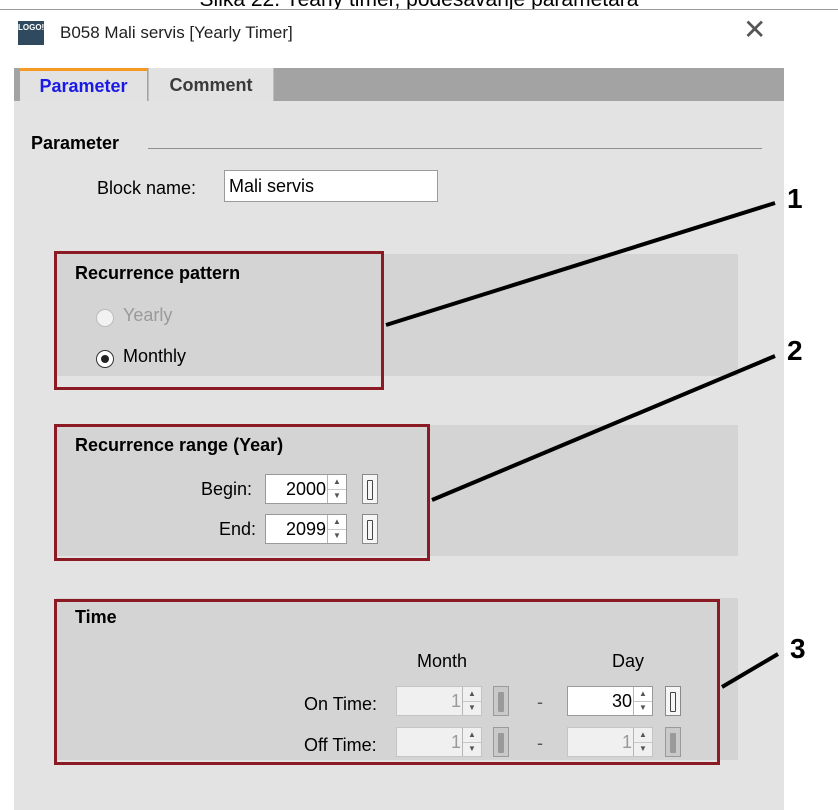 The width and height of the screenshot is (838, 810). I want to click on callout-number-1: 1, so click(795, 198).